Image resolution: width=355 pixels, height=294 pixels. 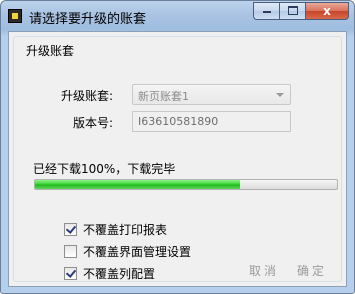 What do you see at coordinates (93, 123) in the screenshot?
I see `version-label: 版本号:` at bounding box center [93, 123].